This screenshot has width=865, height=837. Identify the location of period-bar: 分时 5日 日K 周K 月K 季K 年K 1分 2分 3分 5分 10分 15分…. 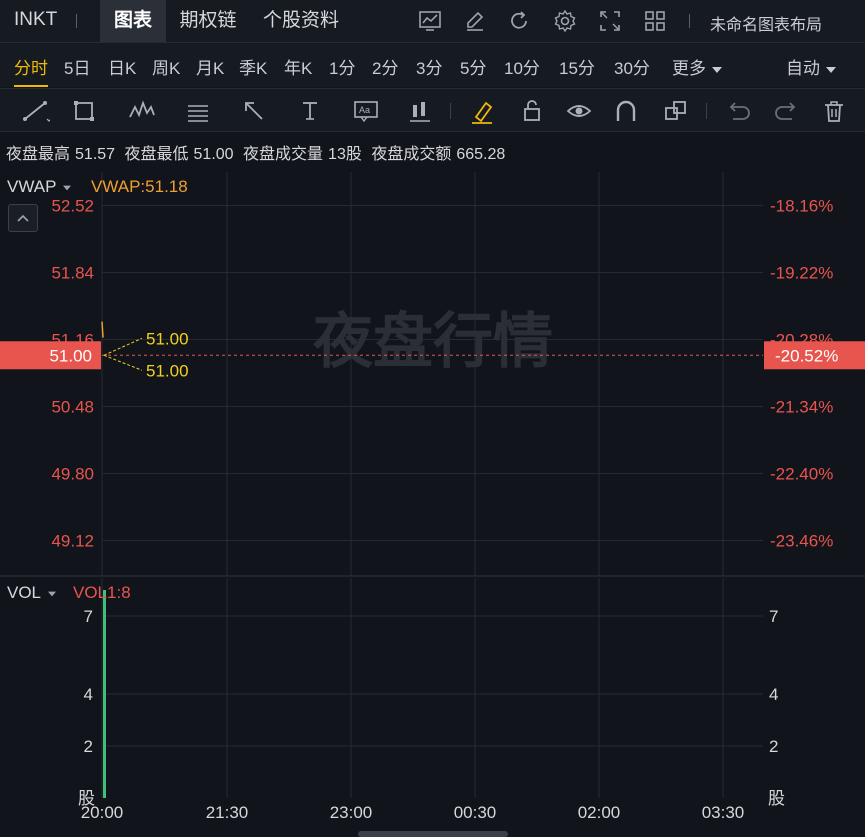
(432, 64).